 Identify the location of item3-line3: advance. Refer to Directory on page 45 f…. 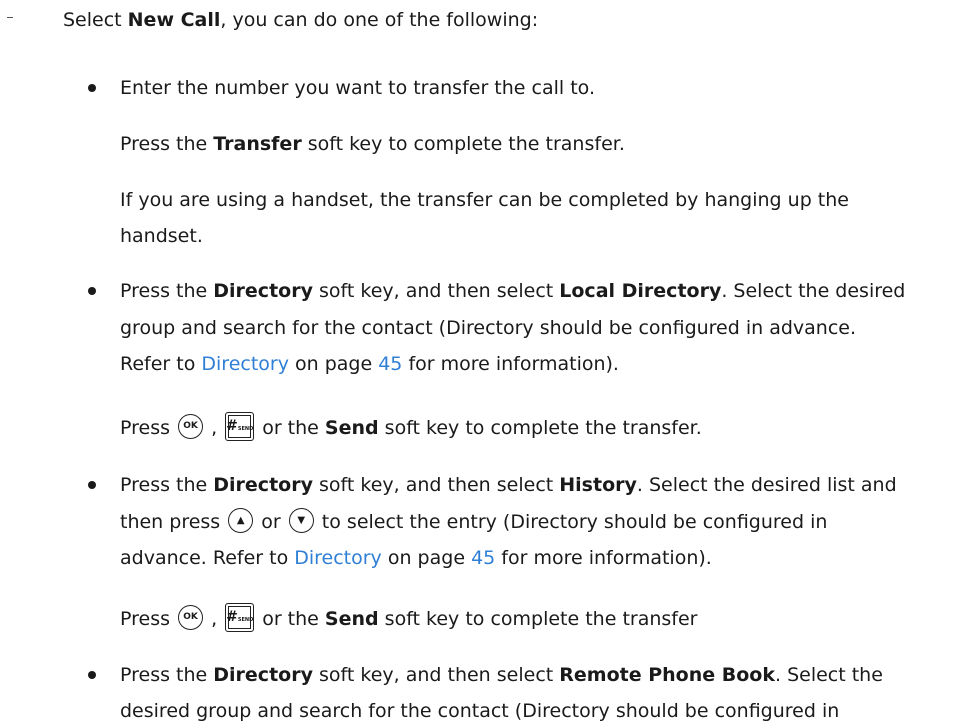
(416, 558).